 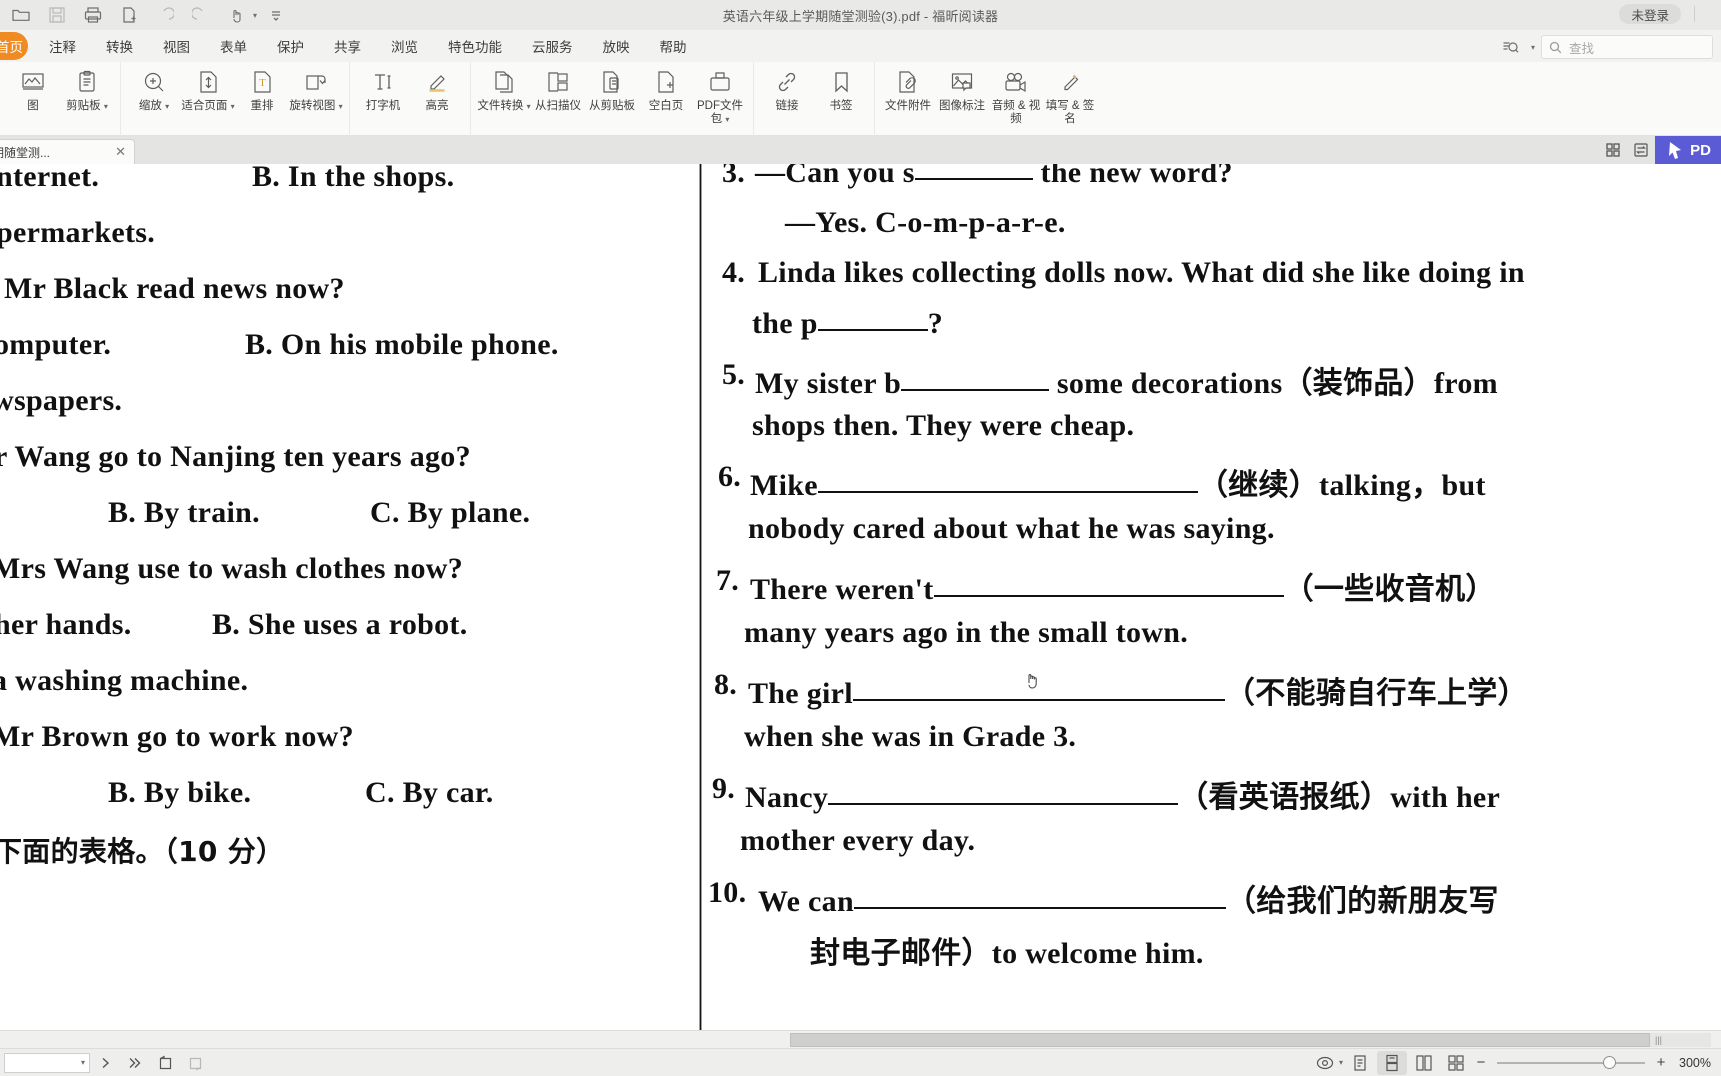 What do you see at coordinates (21, 15) in the screenshot?
I see `open-folder-icon` at bounding box center [21, 15].